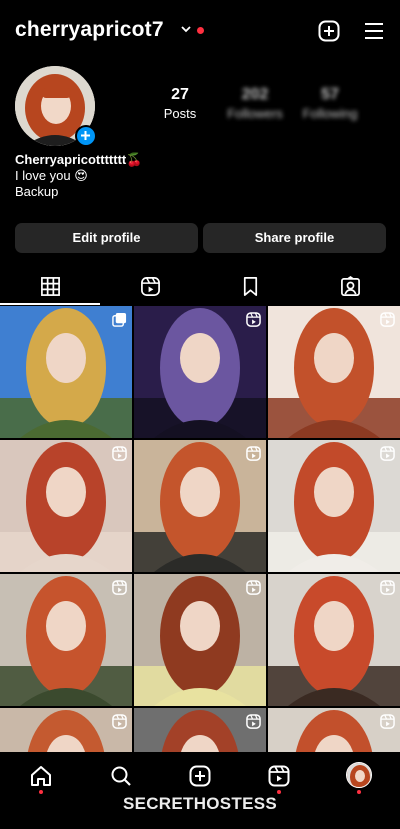 Image resolution: width=400 pixels, height=829 pixels. I want to click on username-title: cherryapricot7, so click(89, 30).